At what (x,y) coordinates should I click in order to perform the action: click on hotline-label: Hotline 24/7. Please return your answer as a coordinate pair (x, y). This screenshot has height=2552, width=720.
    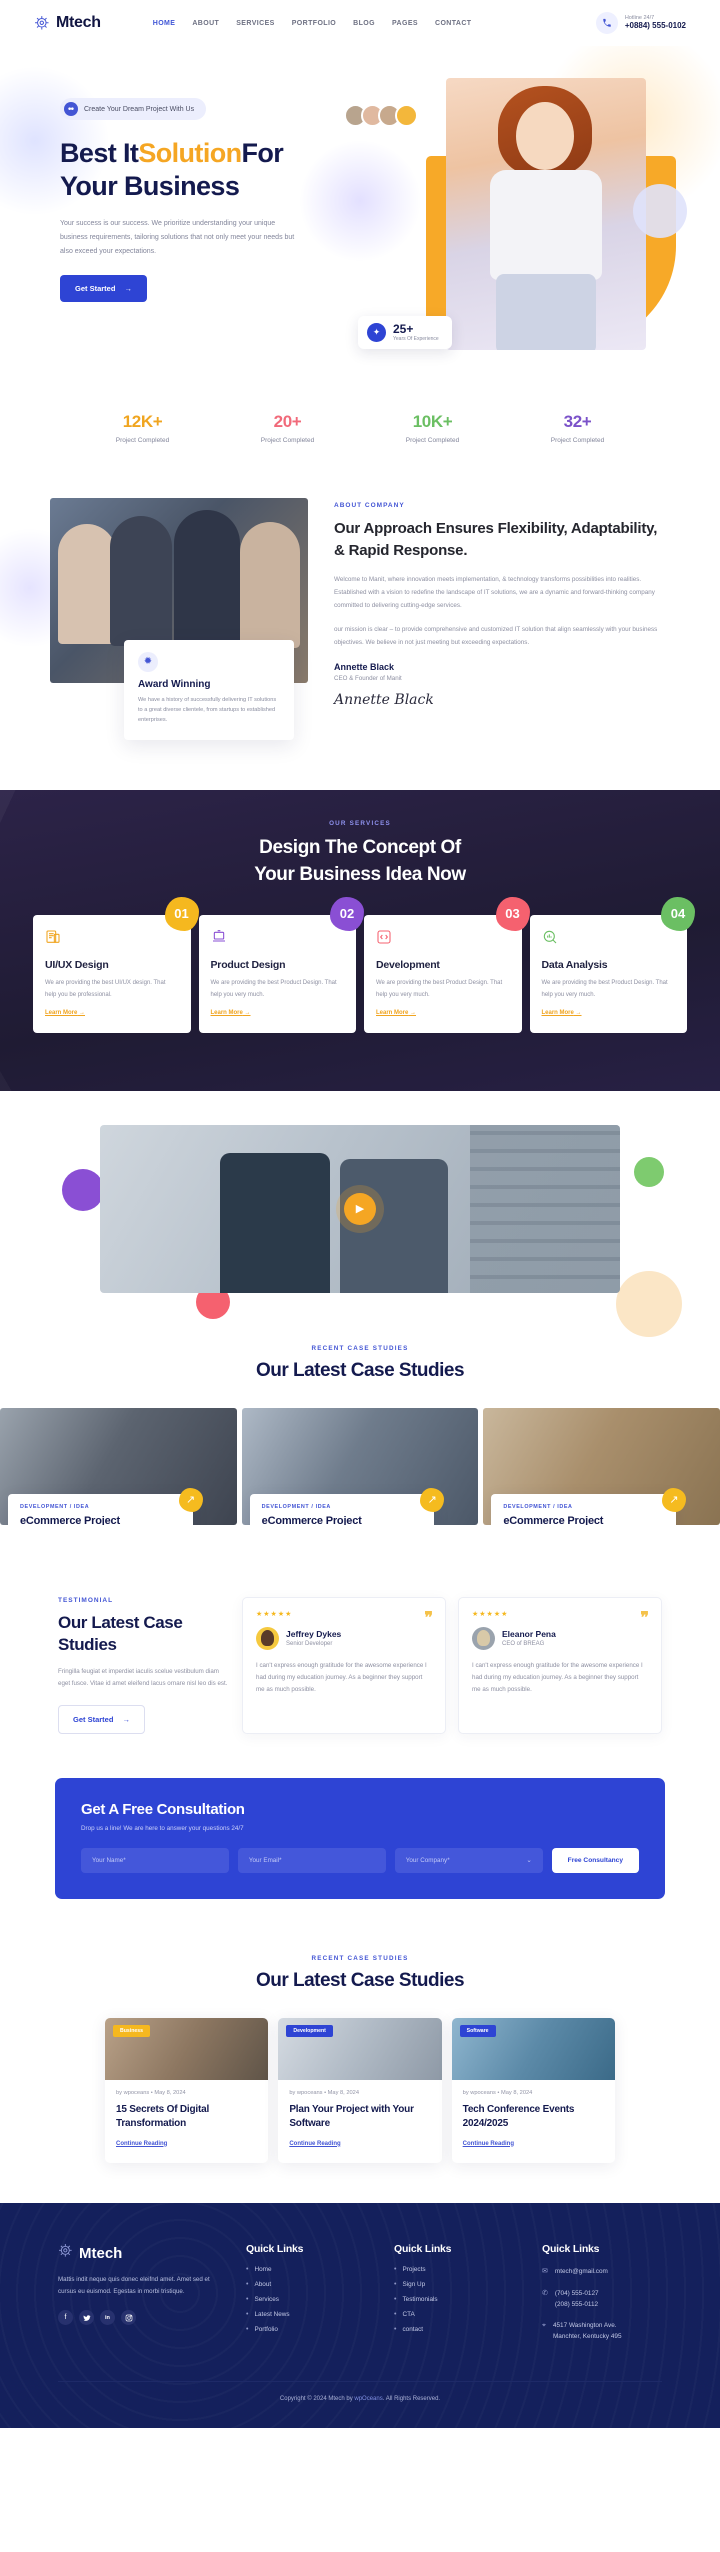
    Looking at the image, I should click on (639, 17).